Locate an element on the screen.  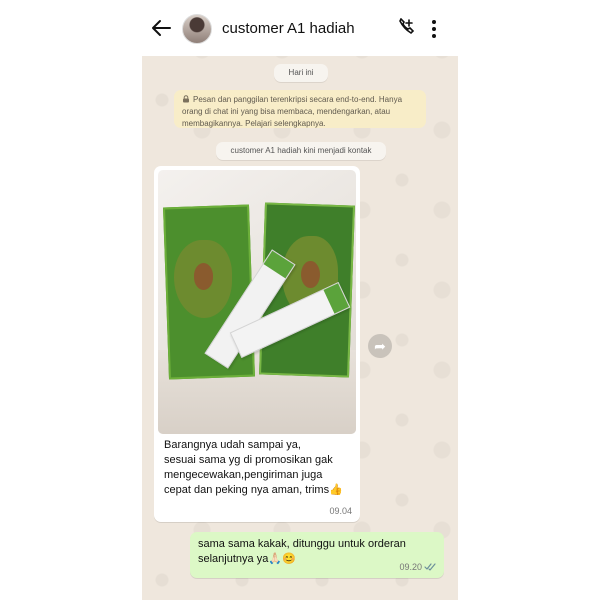
outgoing-message-time: 09.20 is located at coordinates (410, 567).